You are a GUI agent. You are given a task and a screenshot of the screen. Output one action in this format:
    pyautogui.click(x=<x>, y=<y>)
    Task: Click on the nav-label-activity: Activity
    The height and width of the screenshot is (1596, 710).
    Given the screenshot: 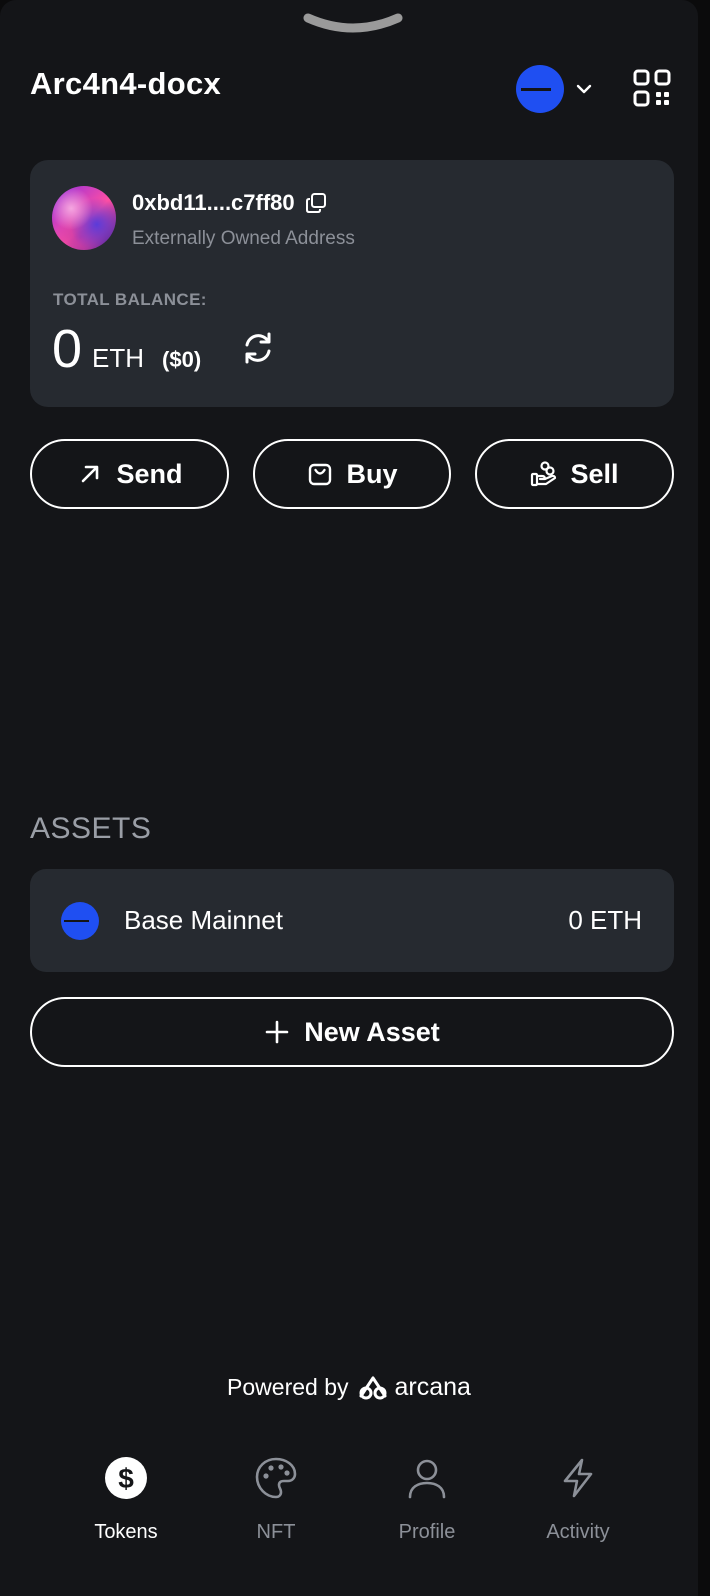 What is the action you would take?
    pyautogui.click(x=578, y=1532)
    